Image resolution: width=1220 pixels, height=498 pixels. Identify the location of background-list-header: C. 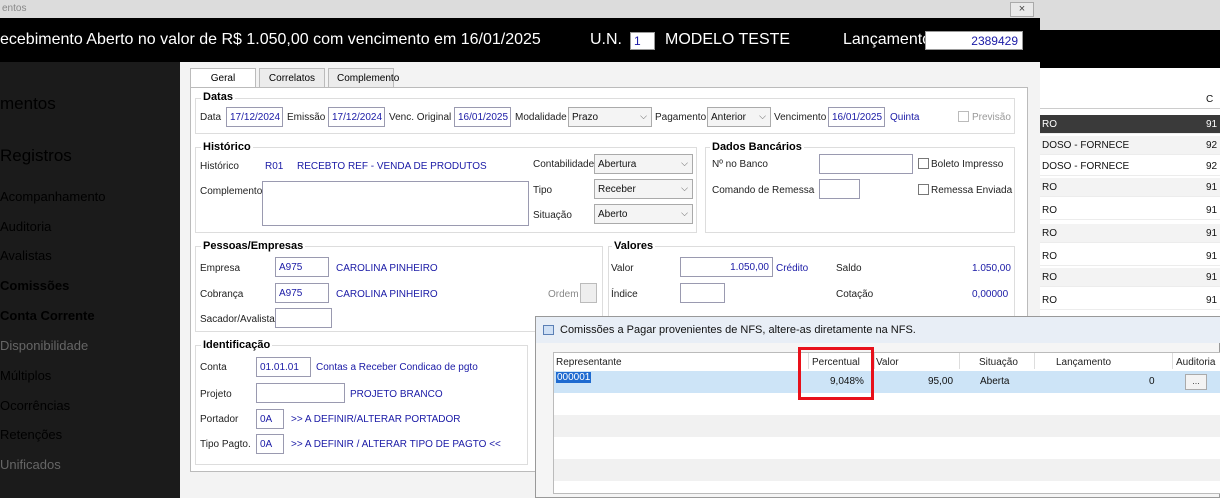
(1130, 99).